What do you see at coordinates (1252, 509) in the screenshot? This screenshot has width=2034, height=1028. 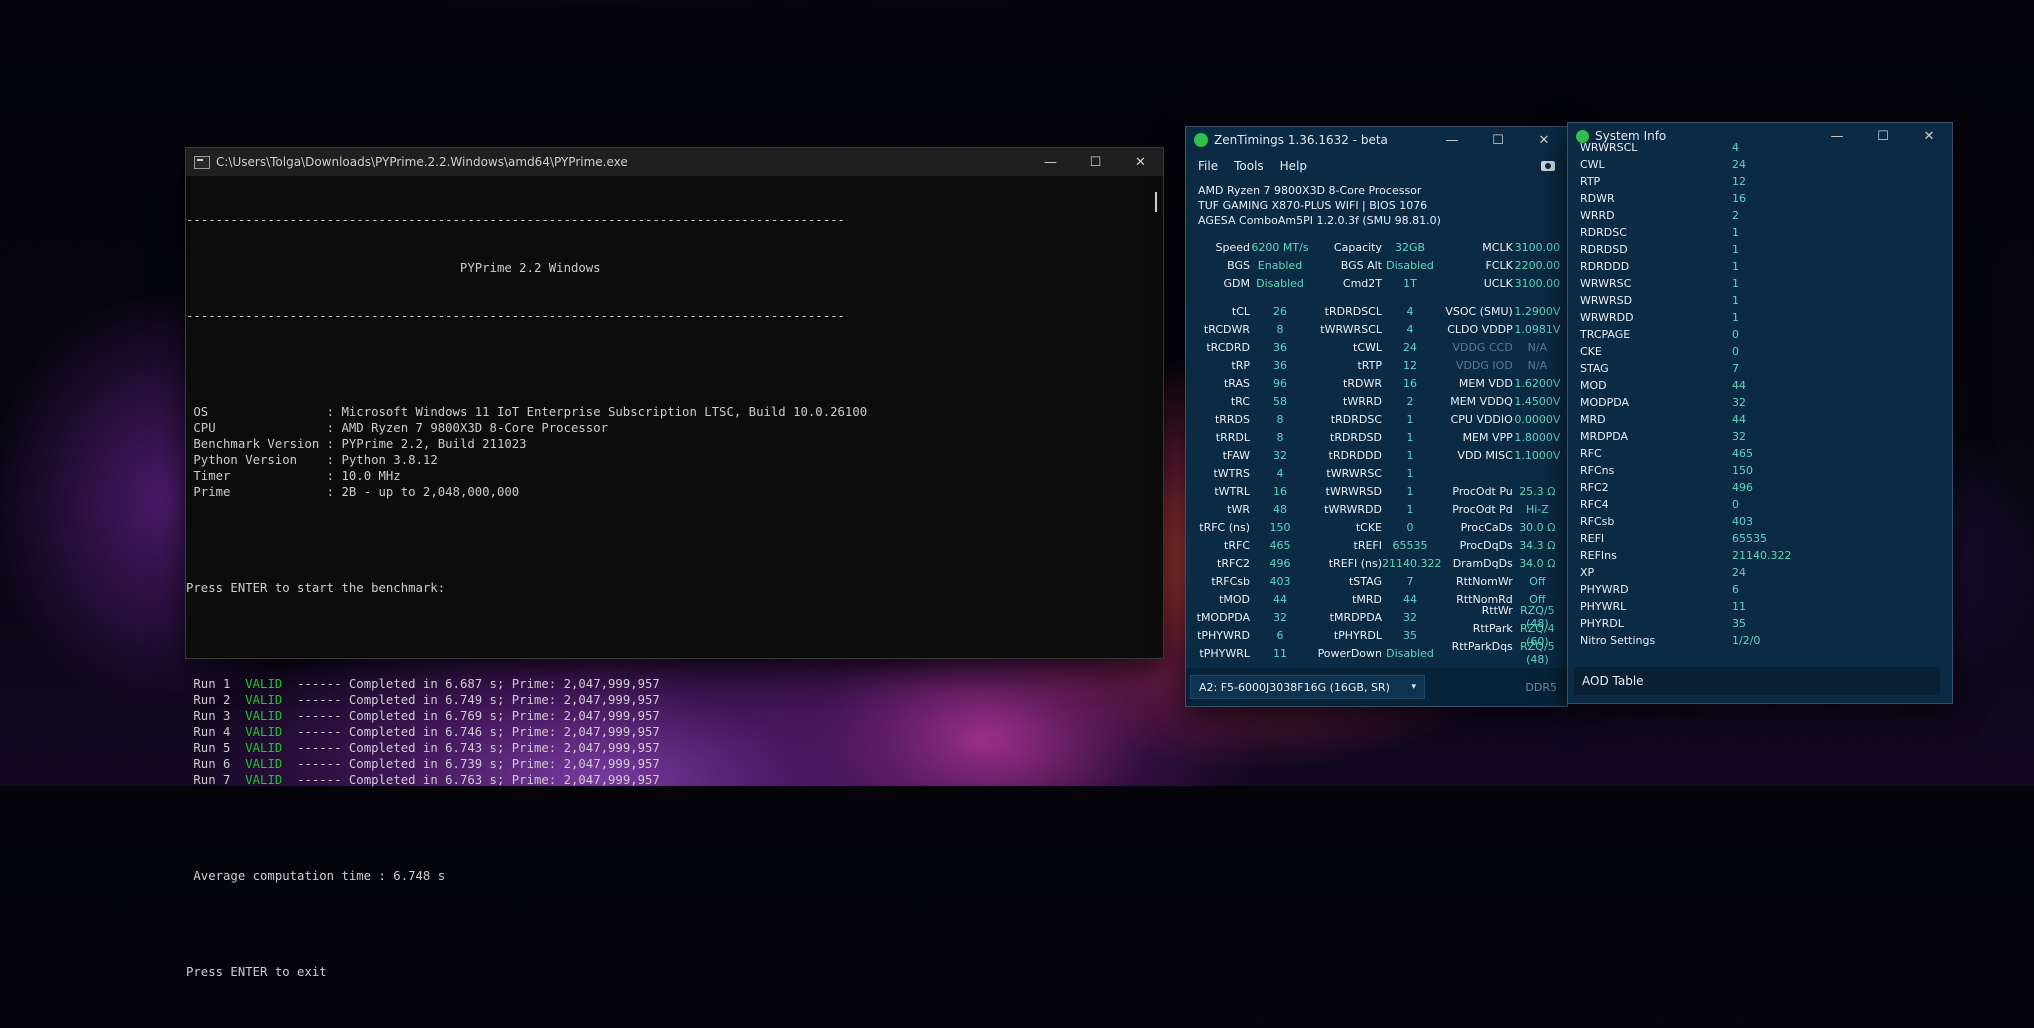 I see `timing-cell: tWR 48` at bounding box center [1252, 509].